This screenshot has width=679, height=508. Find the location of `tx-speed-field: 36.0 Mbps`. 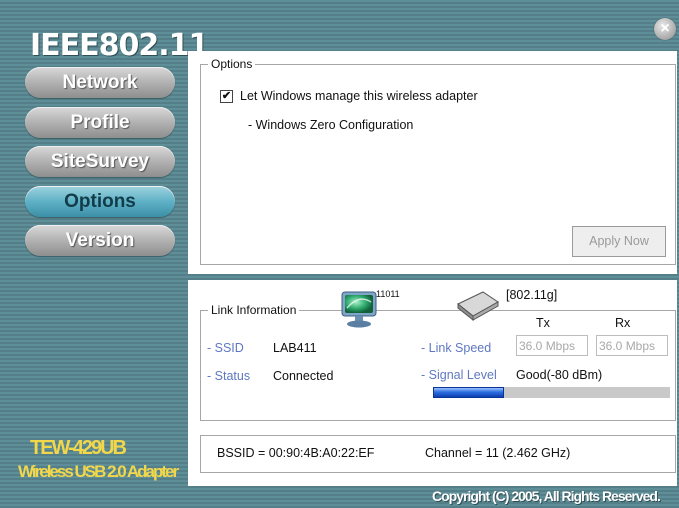

tx-speed-field: 36.0 Mbps is located at coordinates (552, 345).